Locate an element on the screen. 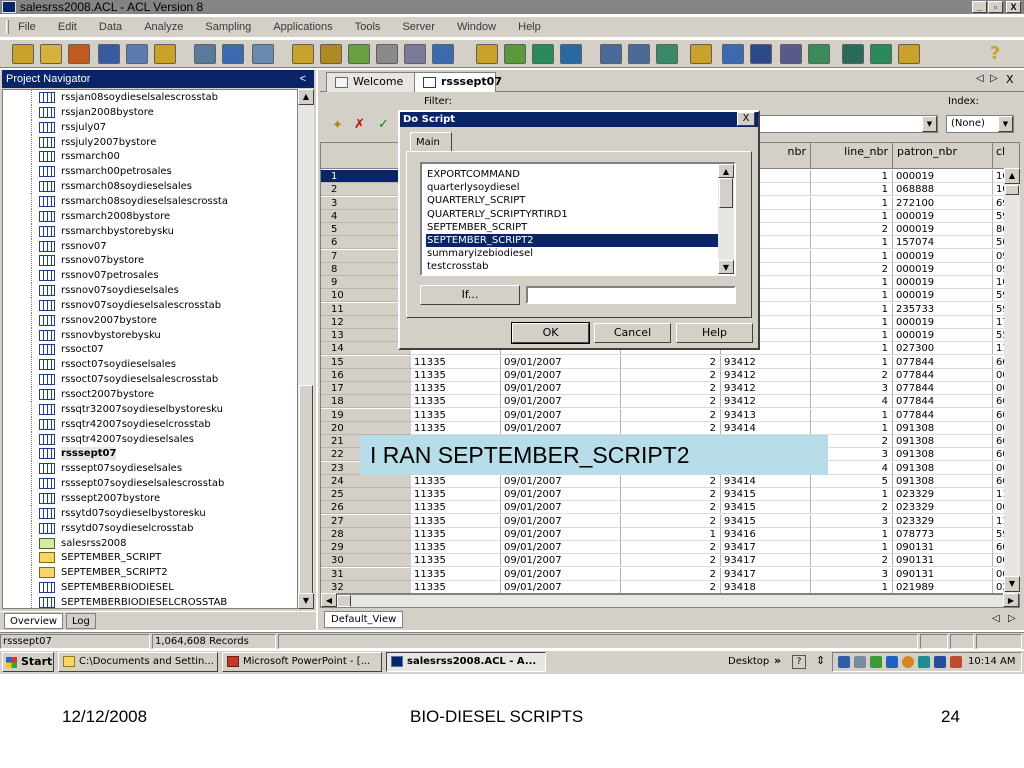 The image size is (1024, 768). script-list-item: SEPTEMBER_SCRIPT2 is located at coordinates (572, 240).